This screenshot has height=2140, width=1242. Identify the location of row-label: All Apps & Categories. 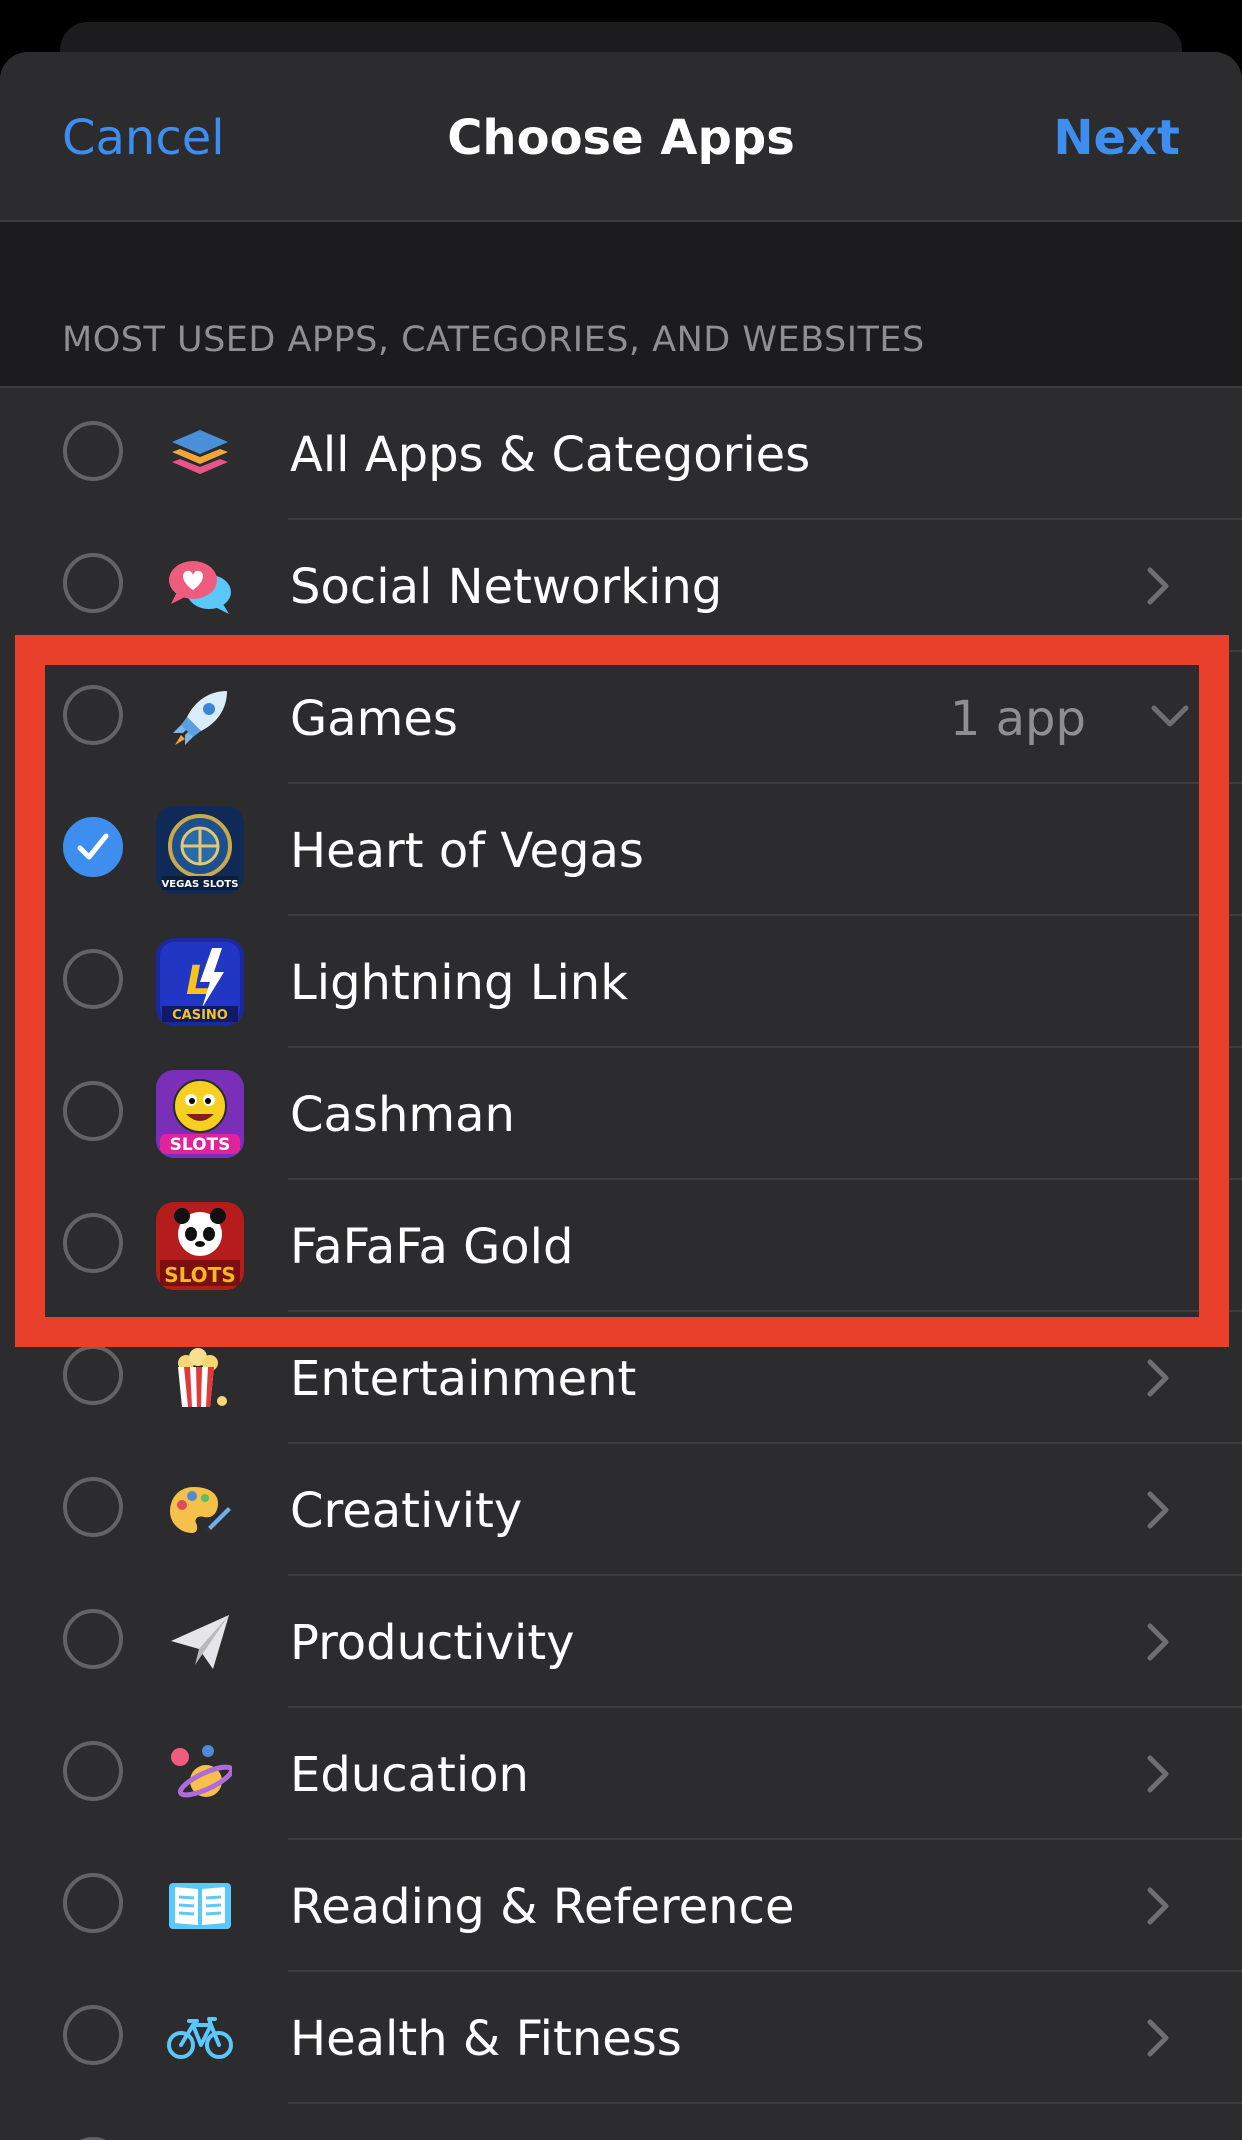
(550, 455).